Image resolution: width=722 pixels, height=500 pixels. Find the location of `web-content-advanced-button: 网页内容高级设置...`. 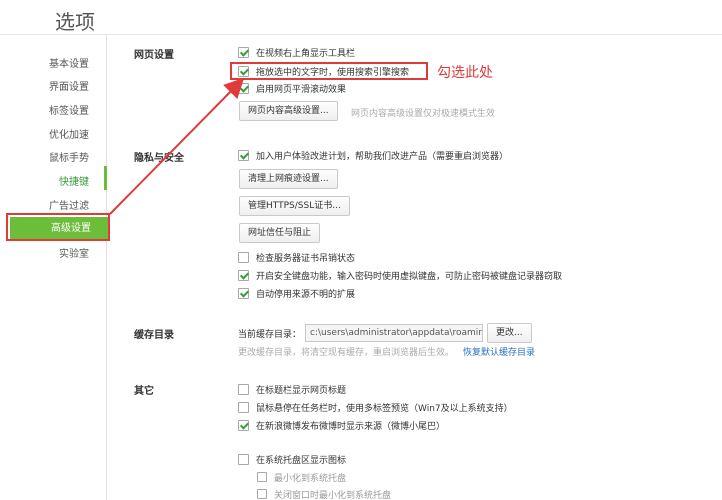

web-content-advanced-button: 网页内容高级设置... is located at coordinates (288, 111).